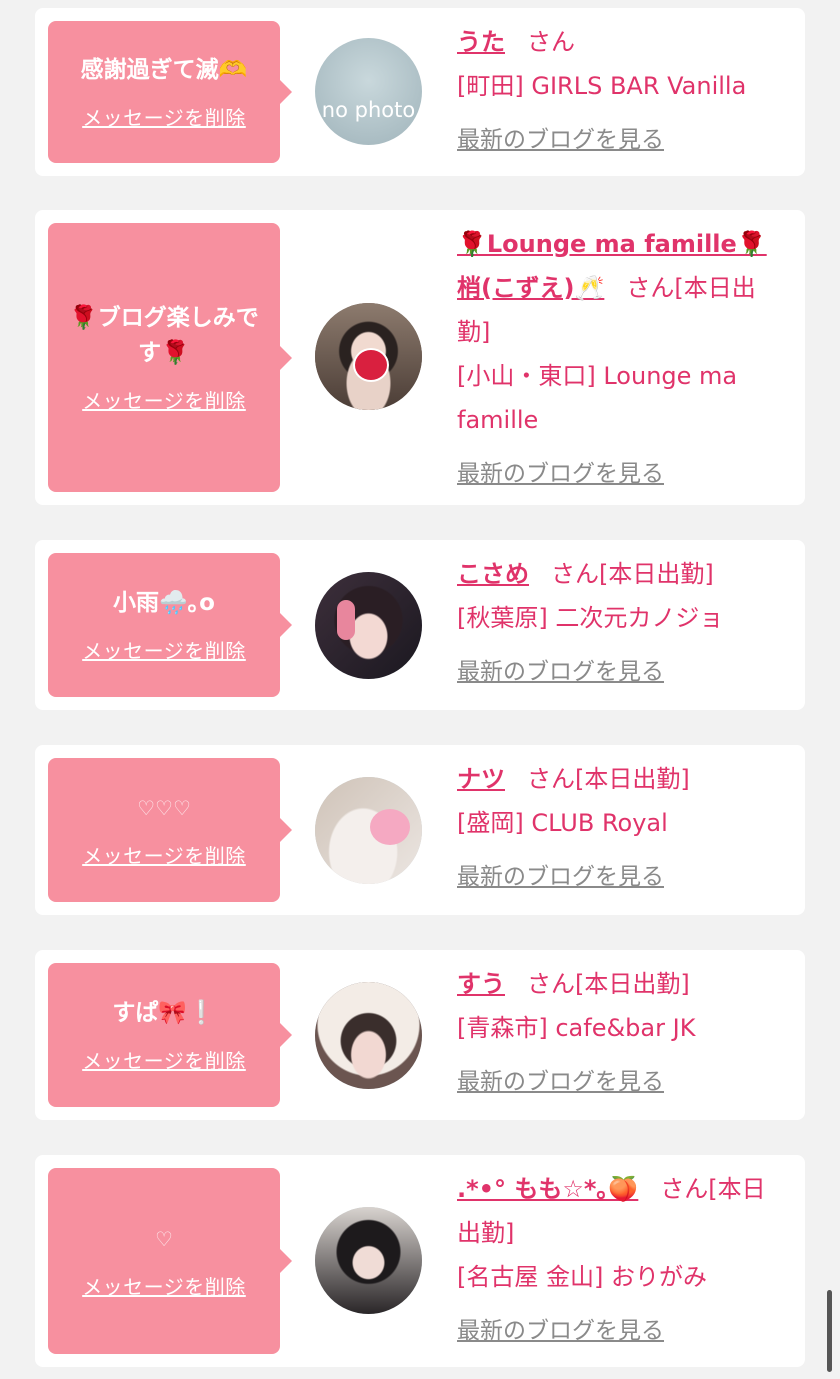 This screenshot has height=1379, width=840. What do you see at coordinates (170, 92) in the screenshot?
I see `message-bubble: 感謝過ぎて滅🫶 メッセージを削除` at bounding box center [170, 92].